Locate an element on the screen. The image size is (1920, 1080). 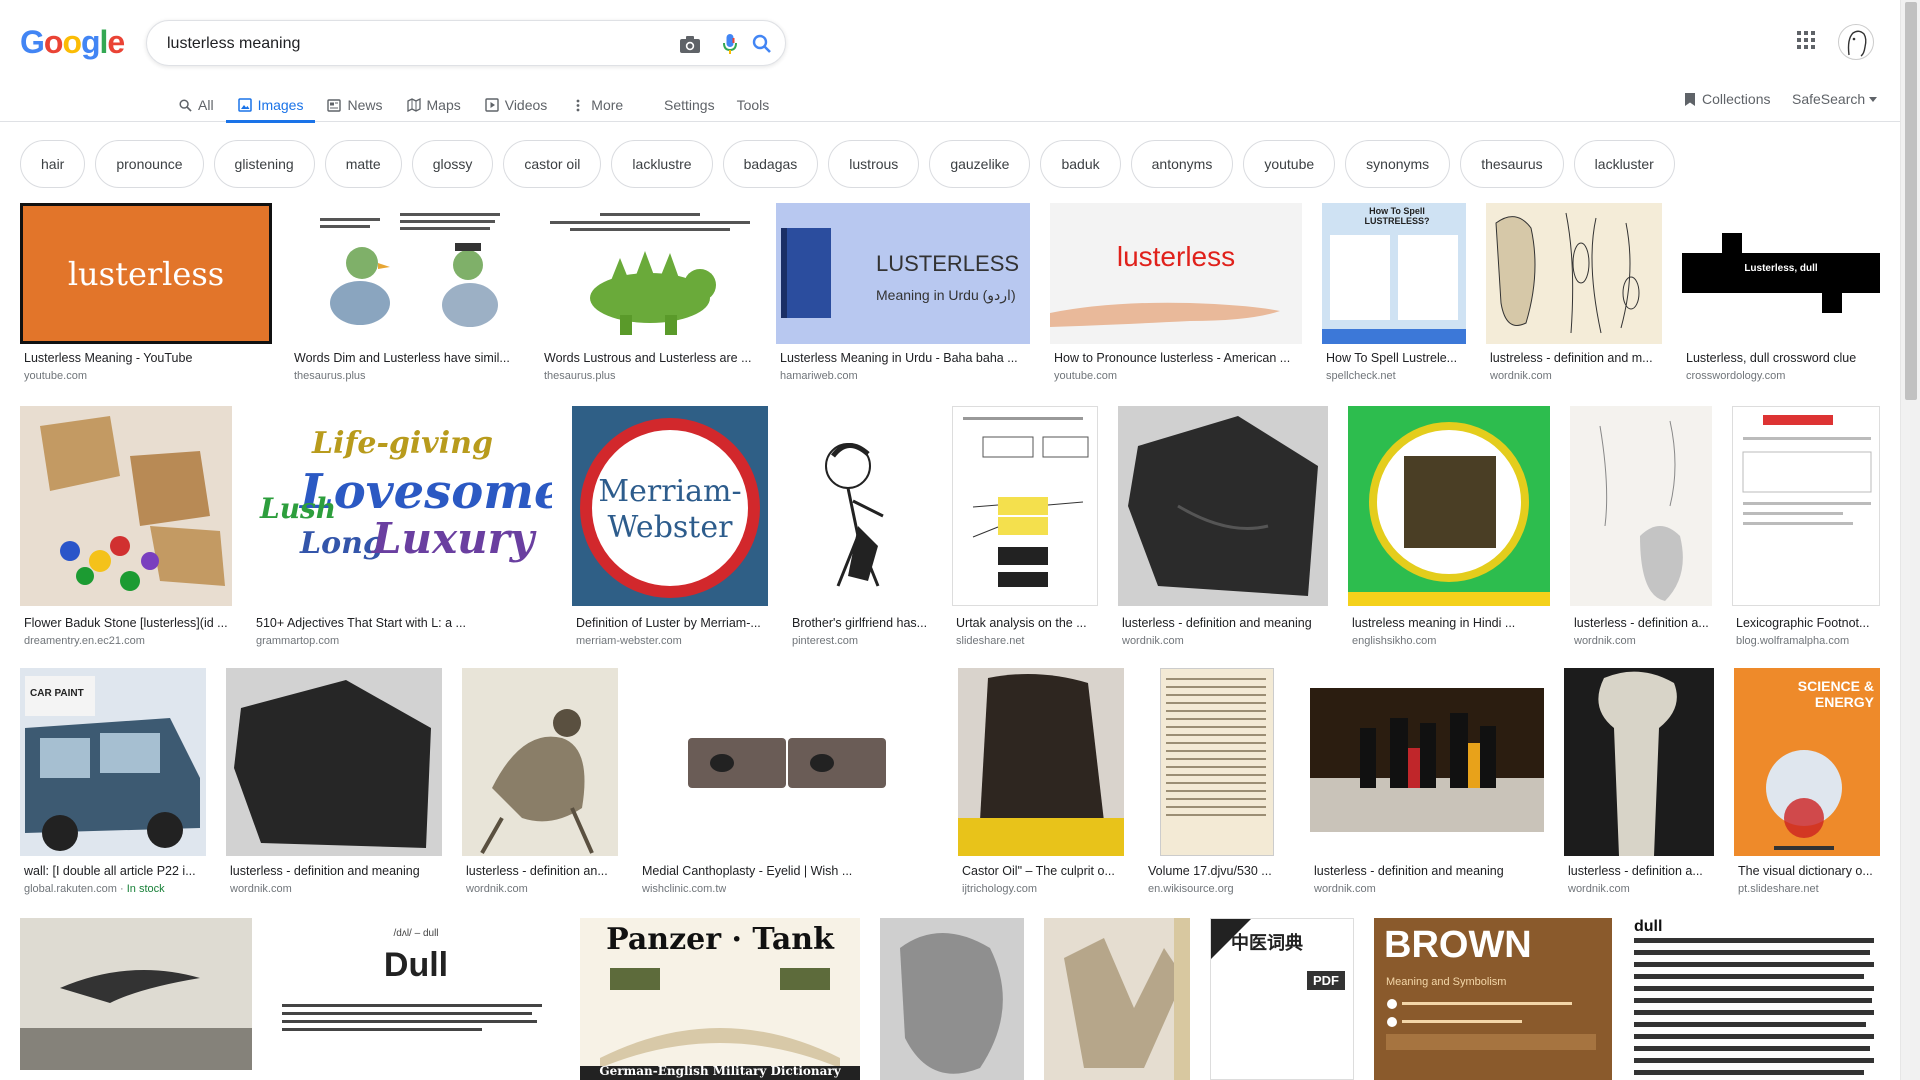
related-chip: lustrous is located at coordinates (874, 164).